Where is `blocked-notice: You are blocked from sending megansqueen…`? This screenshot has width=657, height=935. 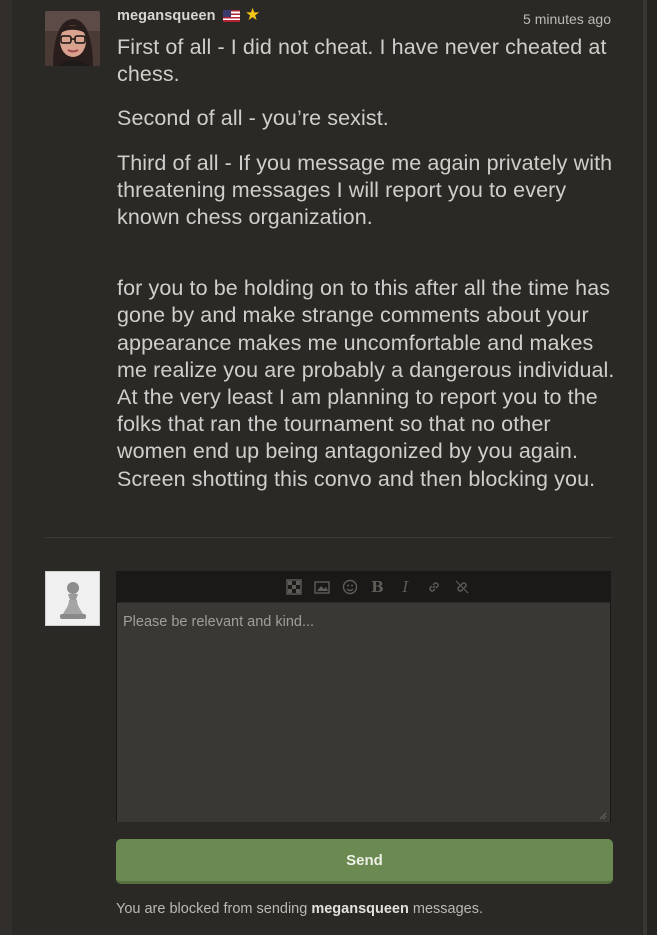 blocked-notice: You are blocked from sending megansqueen… is located at coordinates (299, 909).